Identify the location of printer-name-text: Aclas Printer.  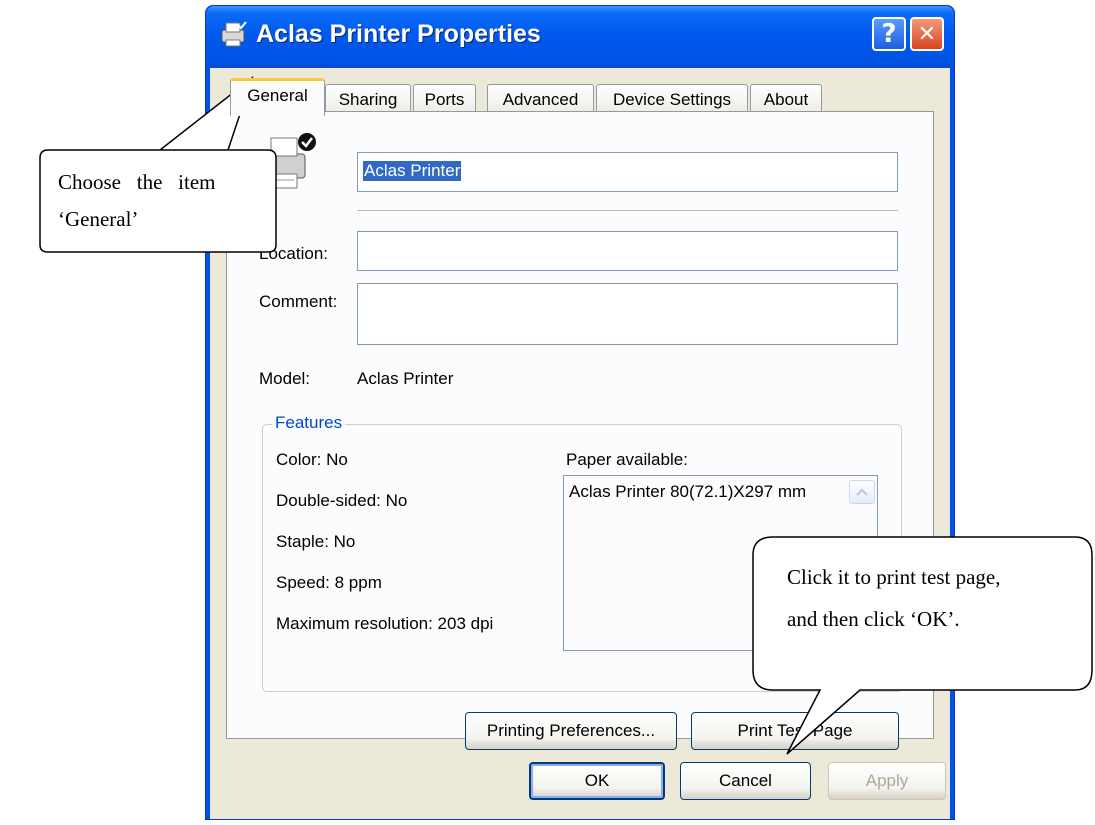
(412, 171).